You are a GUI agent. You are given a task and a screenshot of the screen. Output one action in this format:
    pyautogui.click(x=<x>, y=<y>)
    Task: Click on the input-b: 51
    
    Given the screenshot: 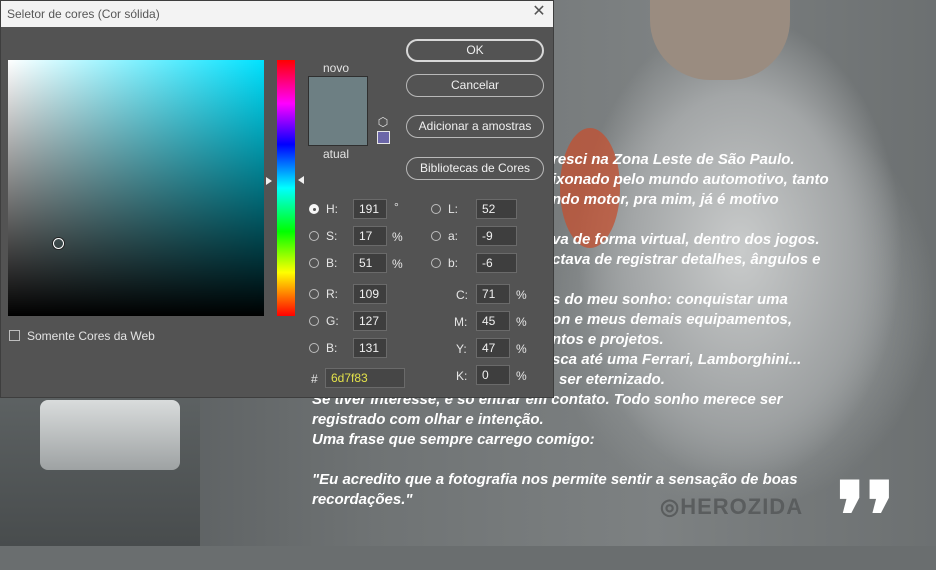 What is the action you would take?
    pyautogui.click(x=370, y=263)
    